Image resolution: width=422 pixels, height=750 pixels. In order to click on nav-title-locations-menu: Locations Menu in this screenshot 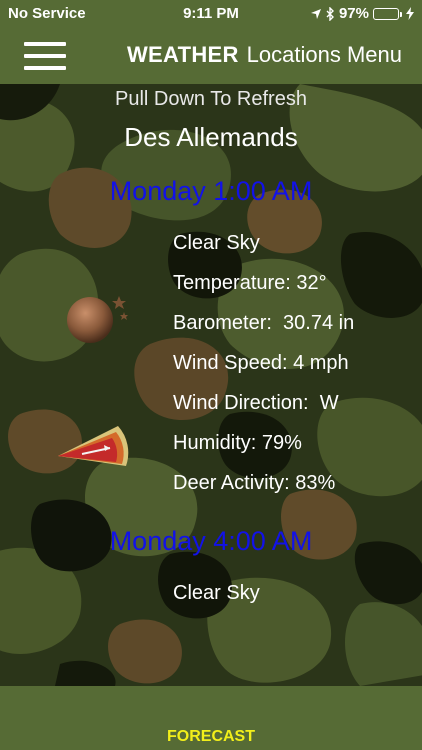, I will do `click(324, 54)`.